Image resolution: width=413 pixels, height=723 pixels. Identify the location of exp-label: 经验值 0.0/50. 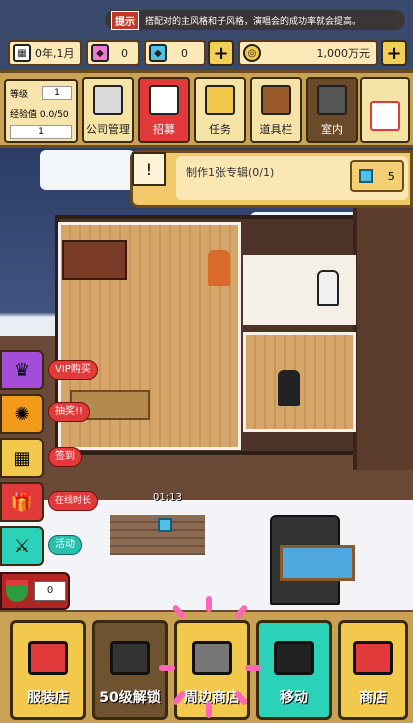
(39, 114).